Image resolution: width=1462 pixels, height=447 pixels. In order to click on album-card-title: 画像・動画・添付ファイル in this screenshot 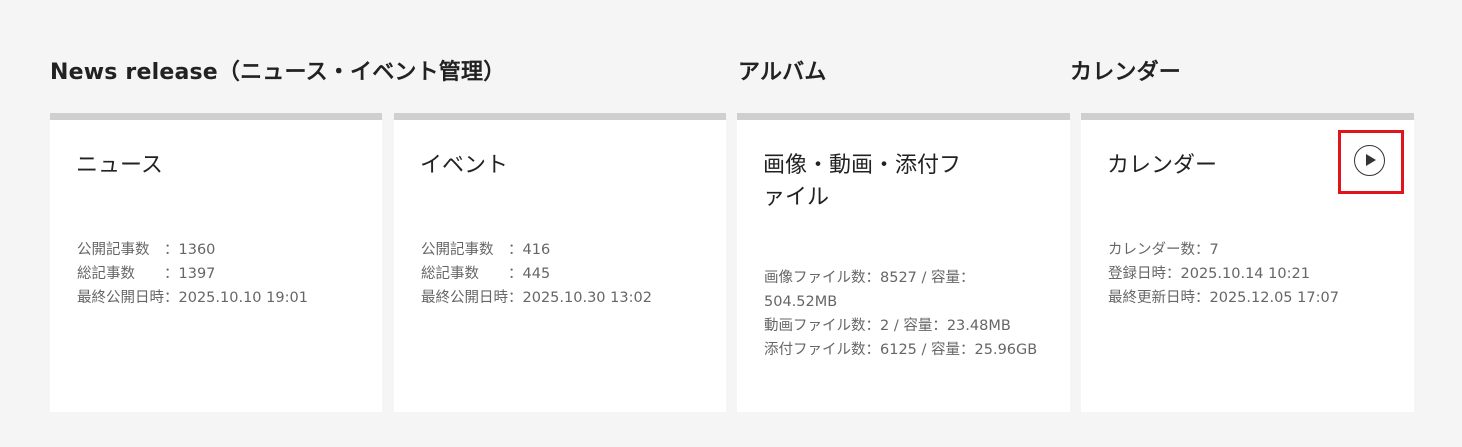, I will do `click(862, 181)`.